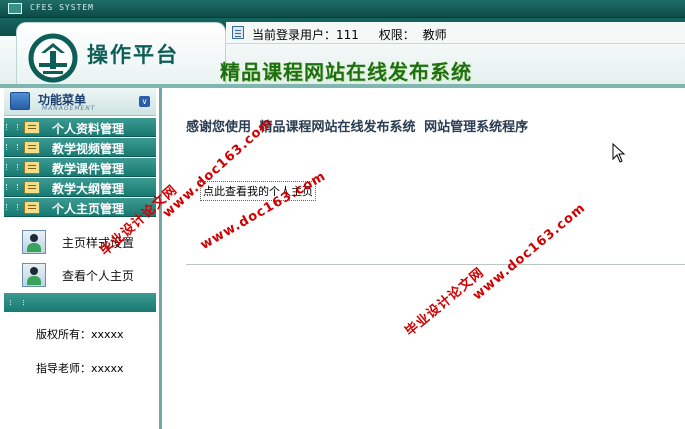 The width and height of the screenshot is (685, 429). I want to click on copyright-label: 版权所有：xxxxx, so click(80, 334).